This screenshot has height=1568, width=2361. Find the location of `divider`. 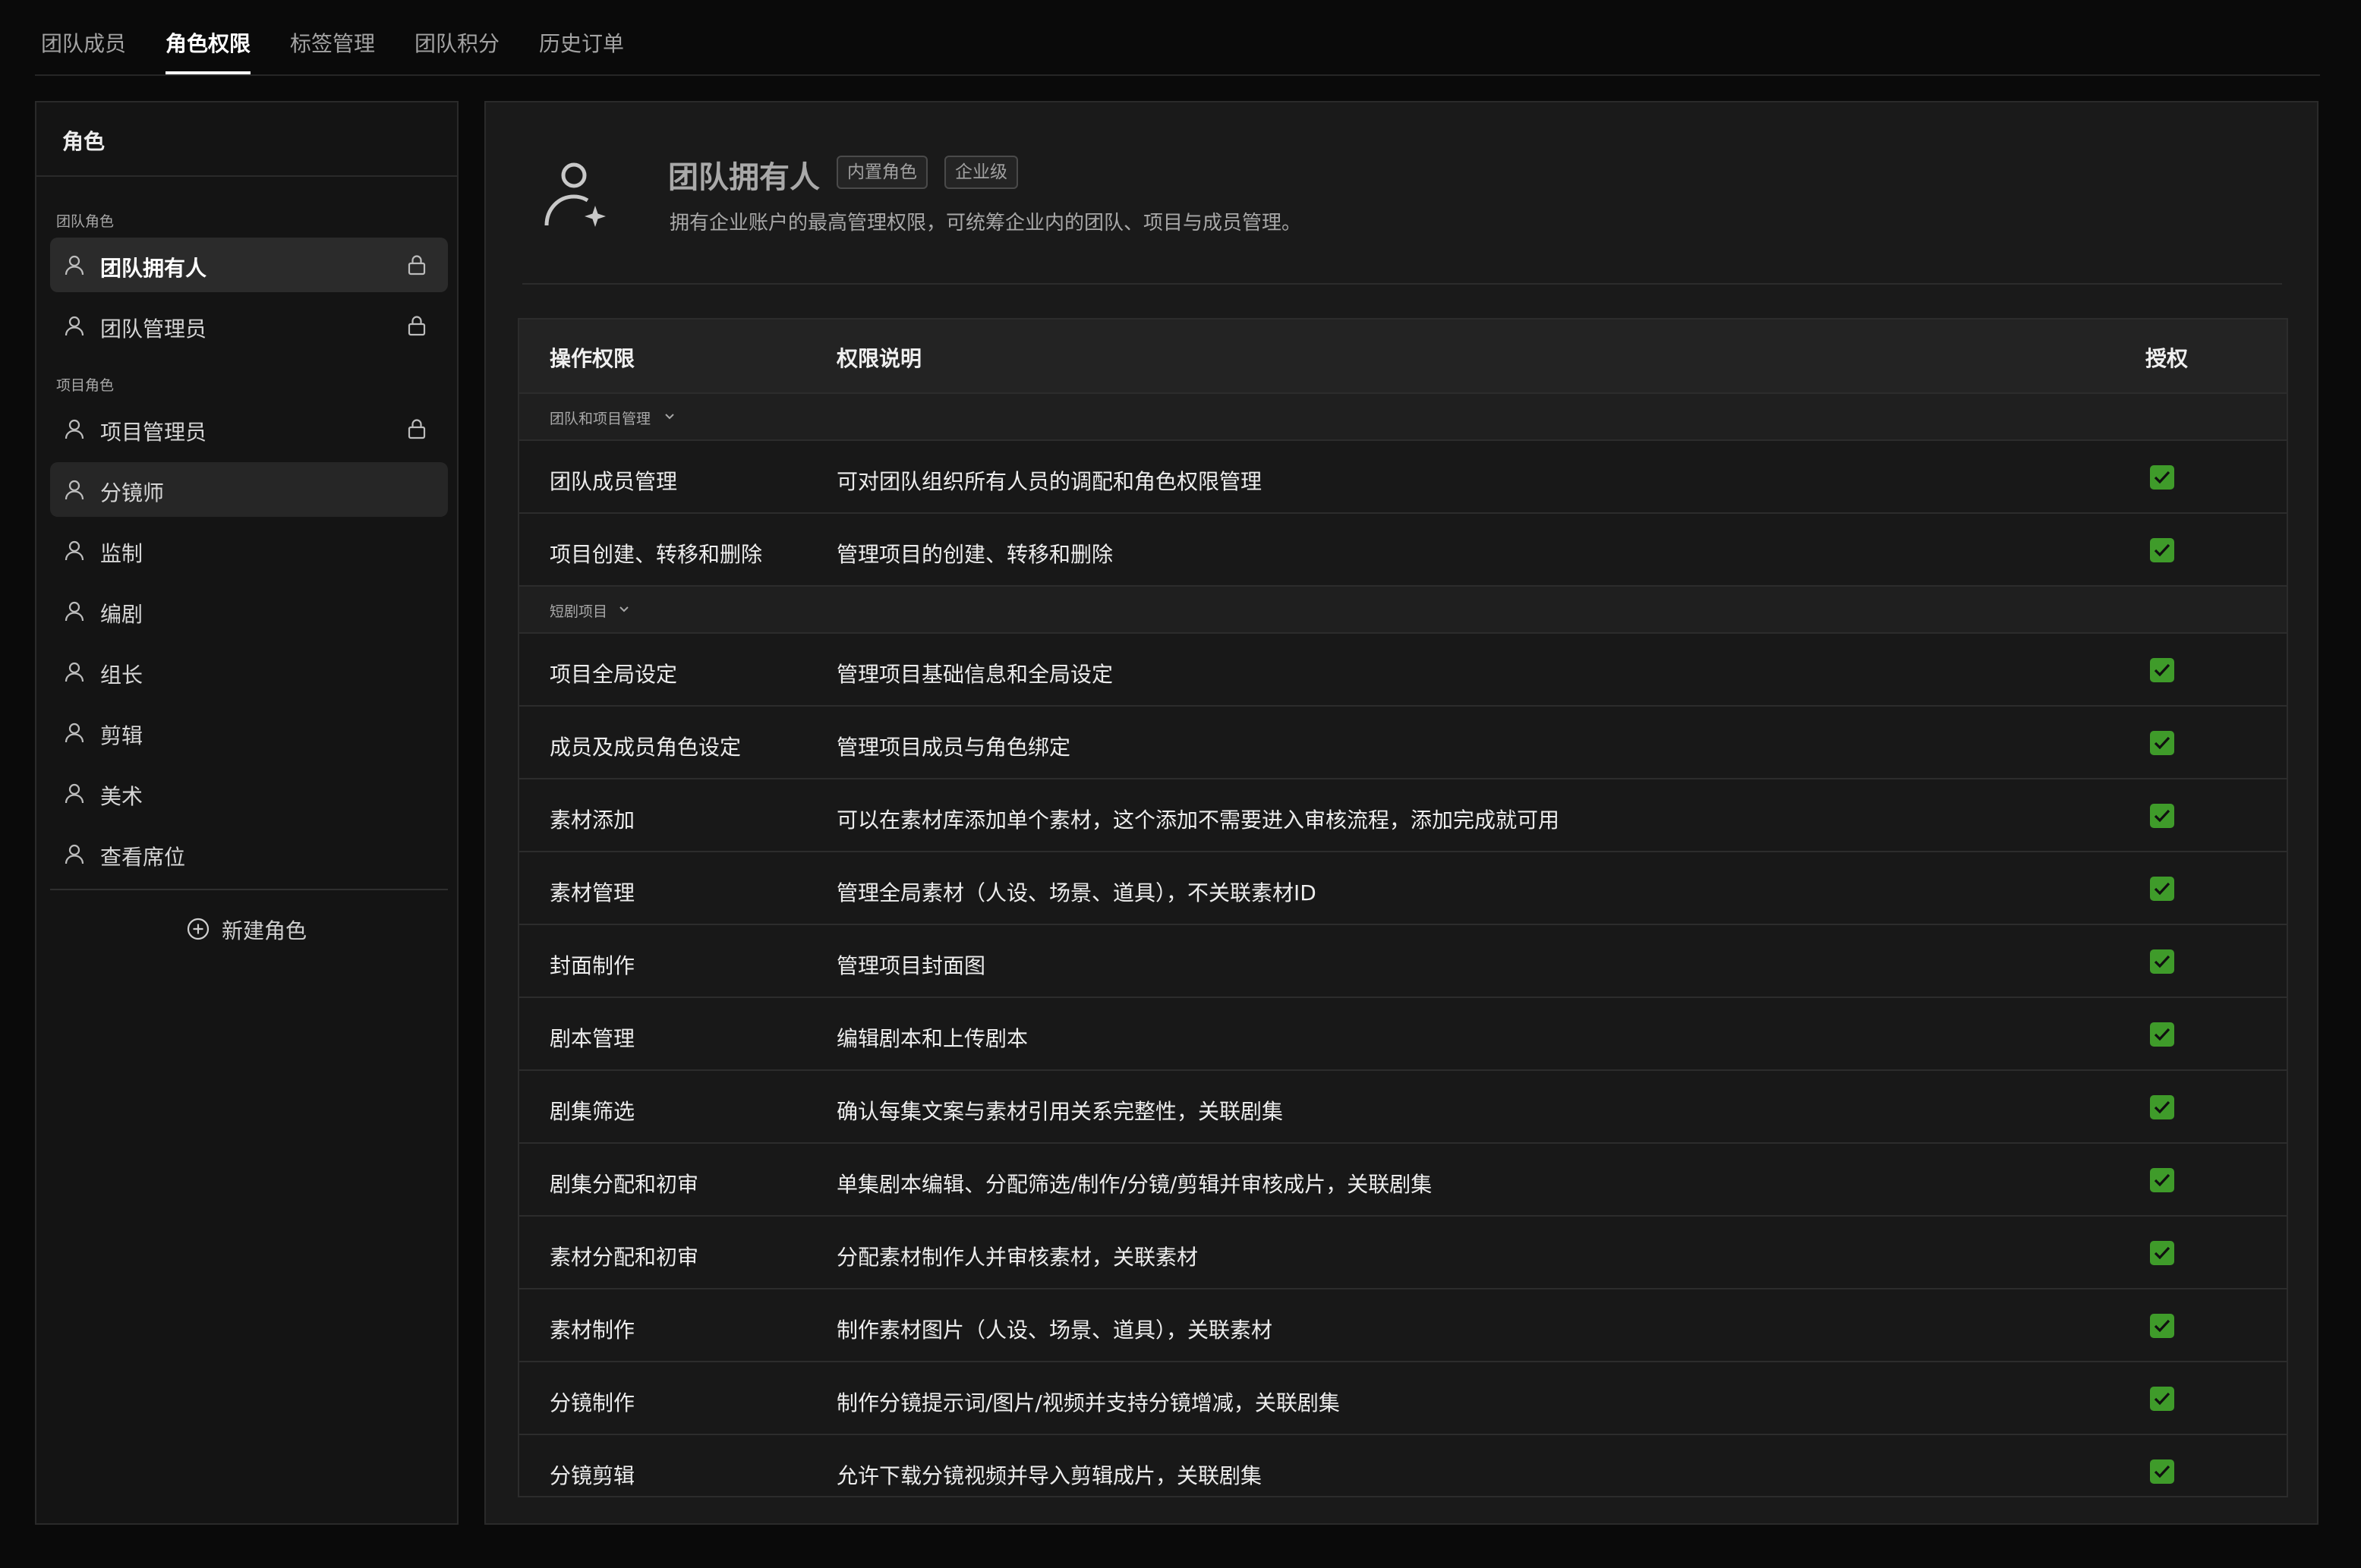

divider is located at coordinates (1402, 284).